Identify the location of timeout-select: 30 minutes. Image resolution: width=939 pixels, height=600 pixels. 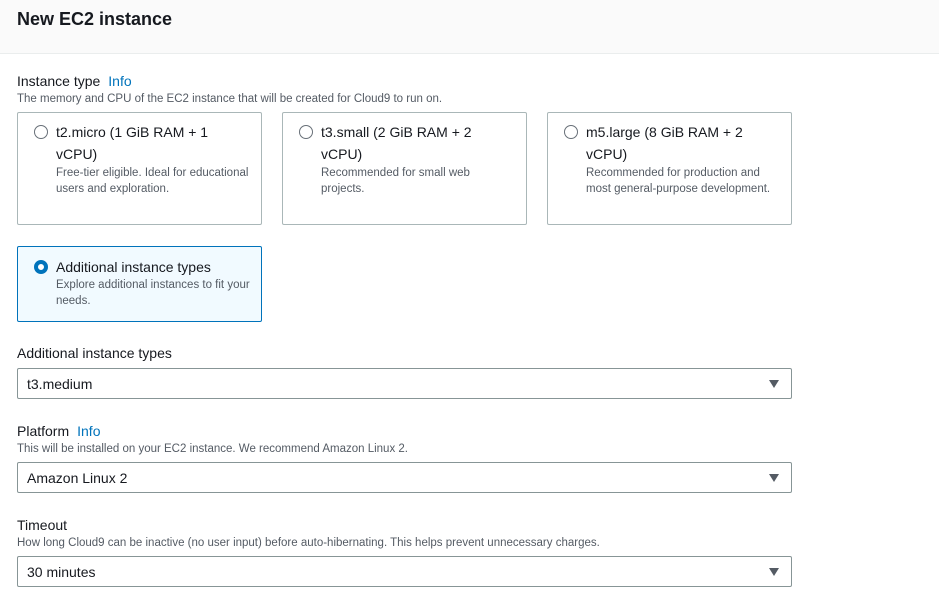
(404, 571).